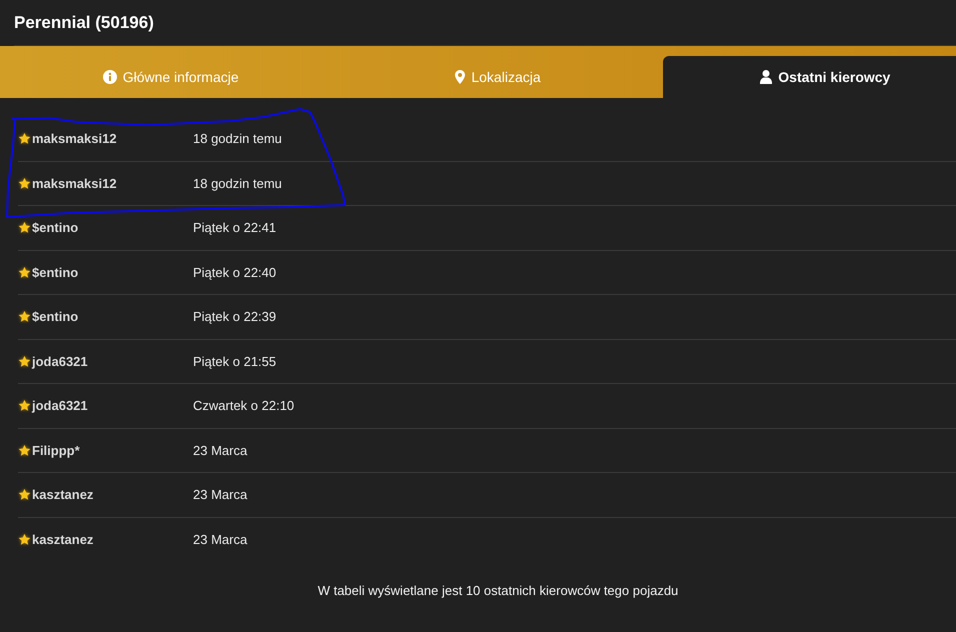 Image resolution: width=956 pixels, height=632 pixels. I want to click on tab: Lokalizacja, so click(498, 77).